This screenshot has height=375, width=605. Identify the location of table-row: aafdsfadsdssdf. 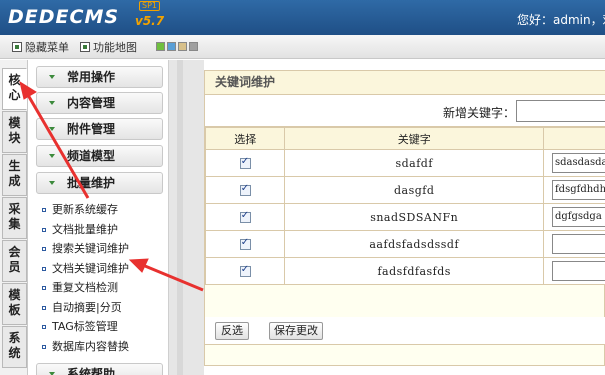
(404, 244).